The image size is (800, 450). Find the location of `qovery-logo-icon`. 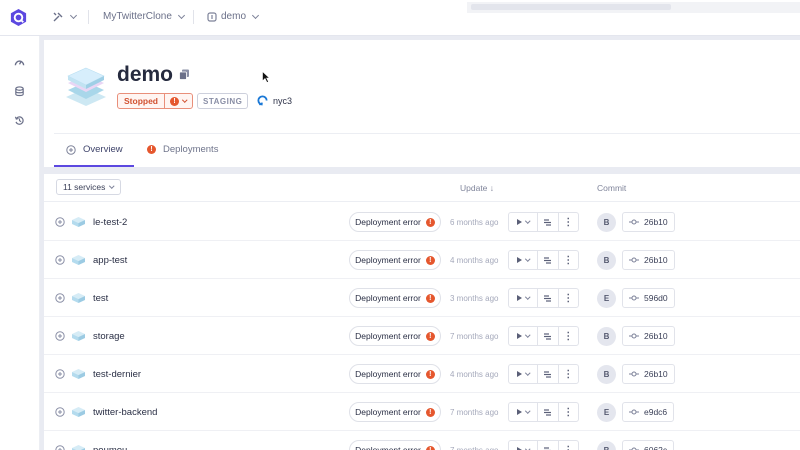

qovery-logo-icon is located at coordinates (18, 17).